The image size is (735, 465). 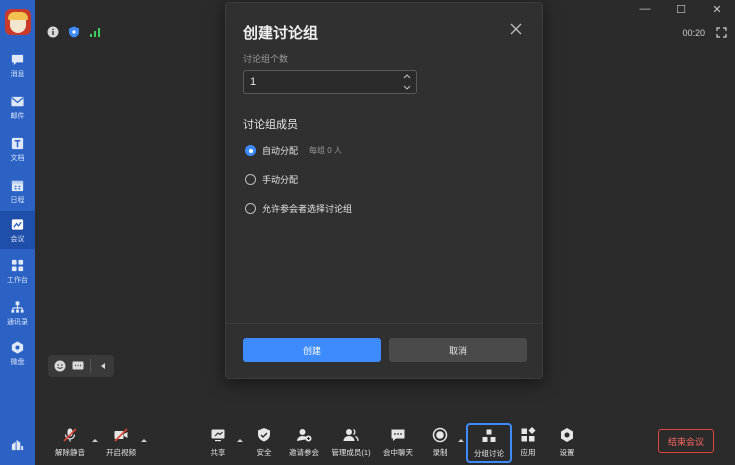 I want to click on sidebar-item-calendar: 日程, so click(x=17, y=191).